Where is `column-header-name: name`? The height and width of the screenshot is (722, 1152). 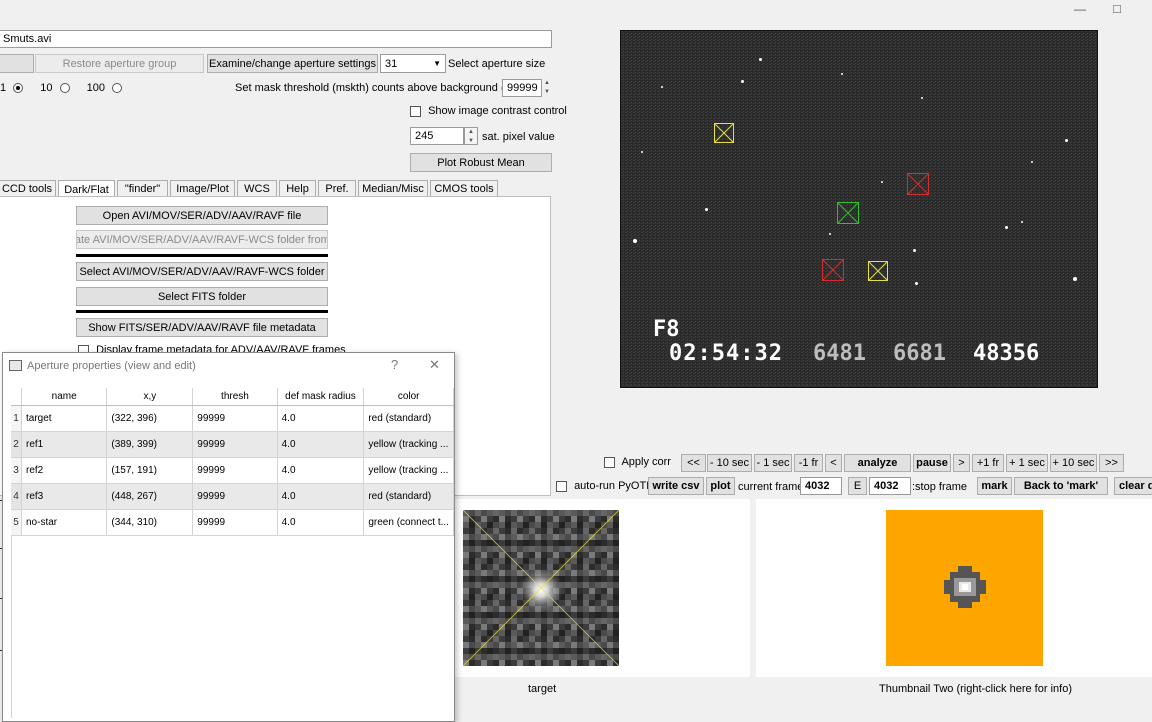
column-header-name: name is located at coordinates (64, 397).